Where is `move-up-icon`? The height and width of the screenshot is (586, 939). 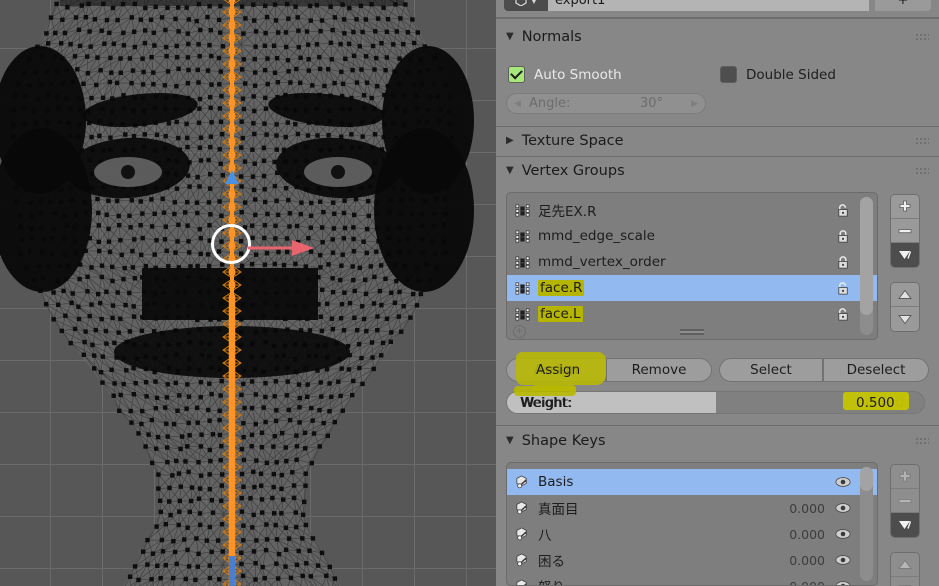 move-up-icon is located at coordinates (905, 294).